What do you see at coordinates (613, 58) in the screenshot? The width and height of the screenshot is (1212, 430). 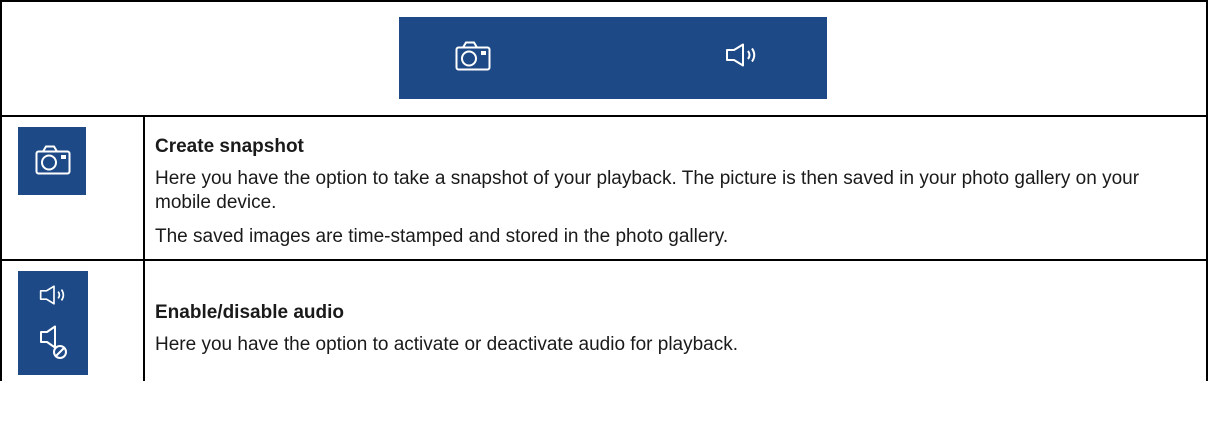 I see `playback-toolbar` at bounding box center [613, 58].